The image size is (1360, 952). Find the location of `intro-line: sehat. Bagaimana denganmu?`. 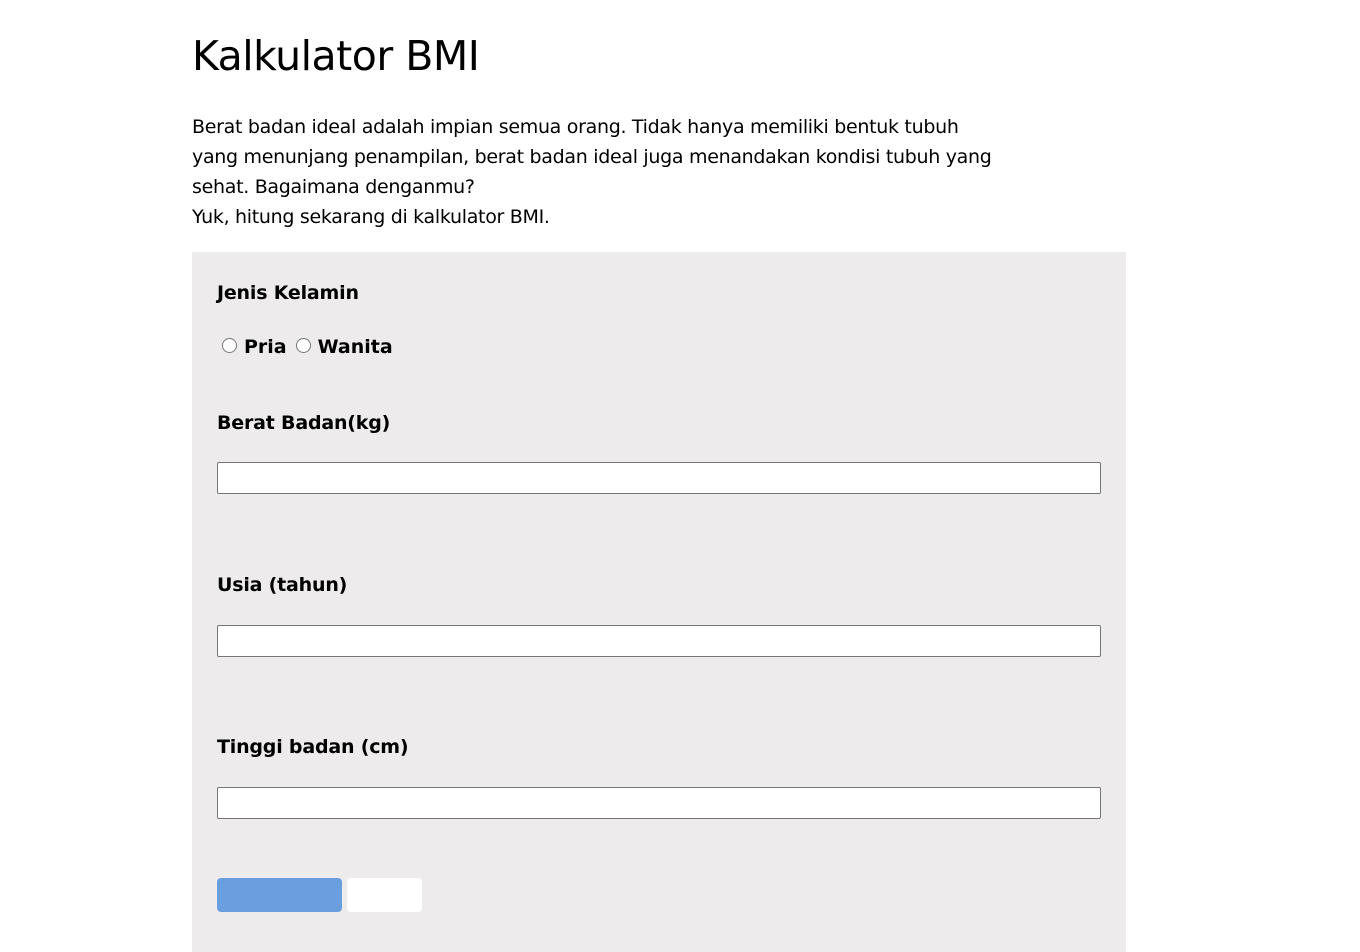

intro-line: sehat. Bagaimana denganmu? is located at coordinates (333, 187).